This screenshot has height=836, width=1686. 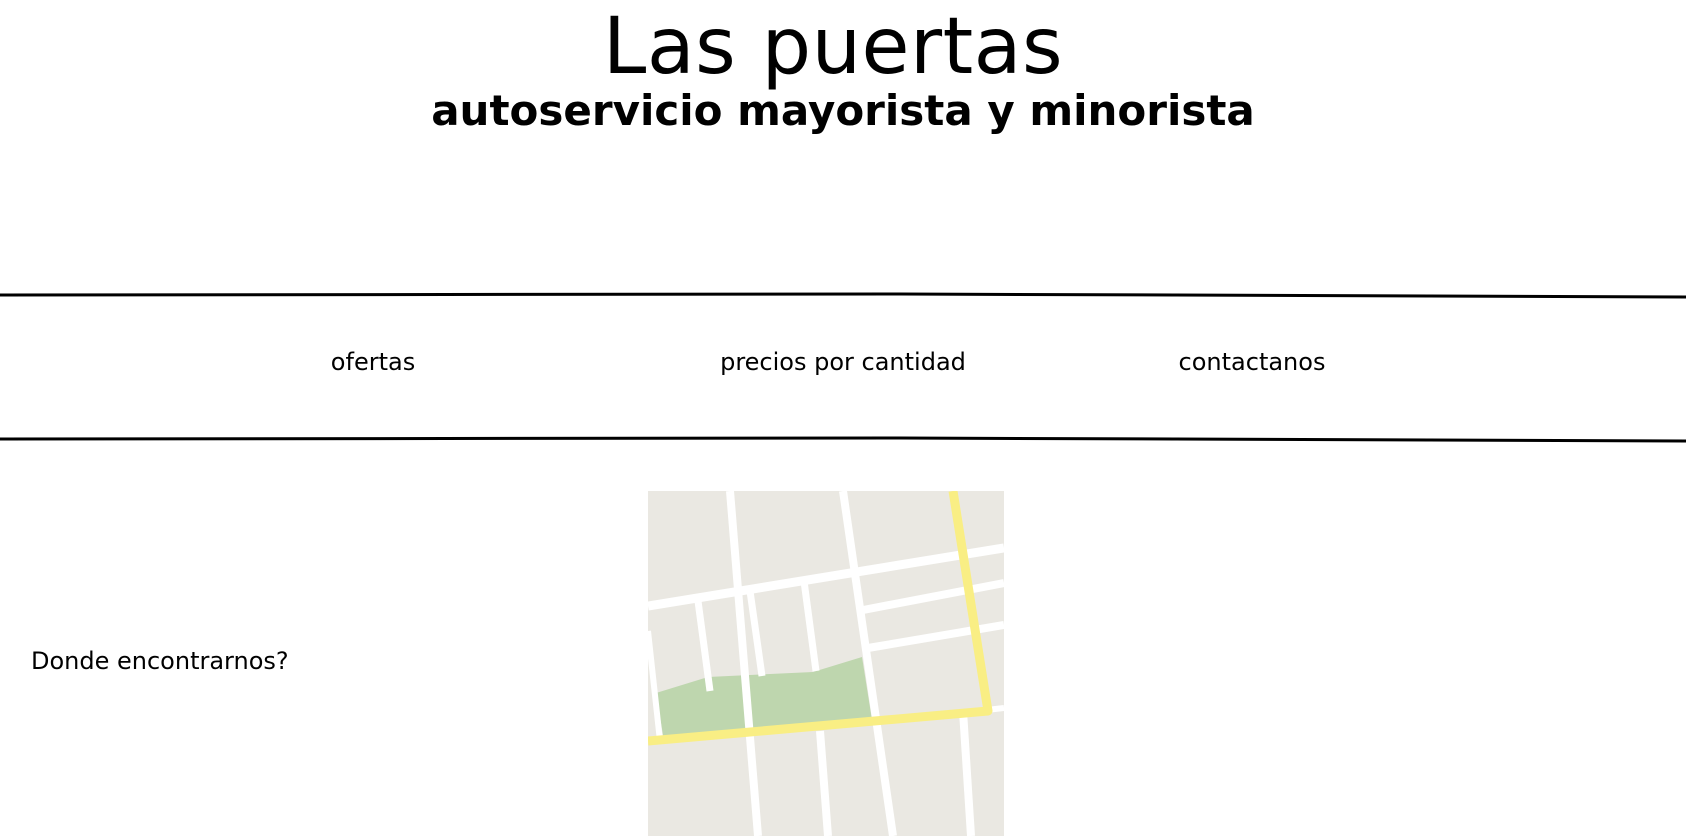 I want to click on nav-link-contactanos: contactanos, so click(x=1252, y=362).